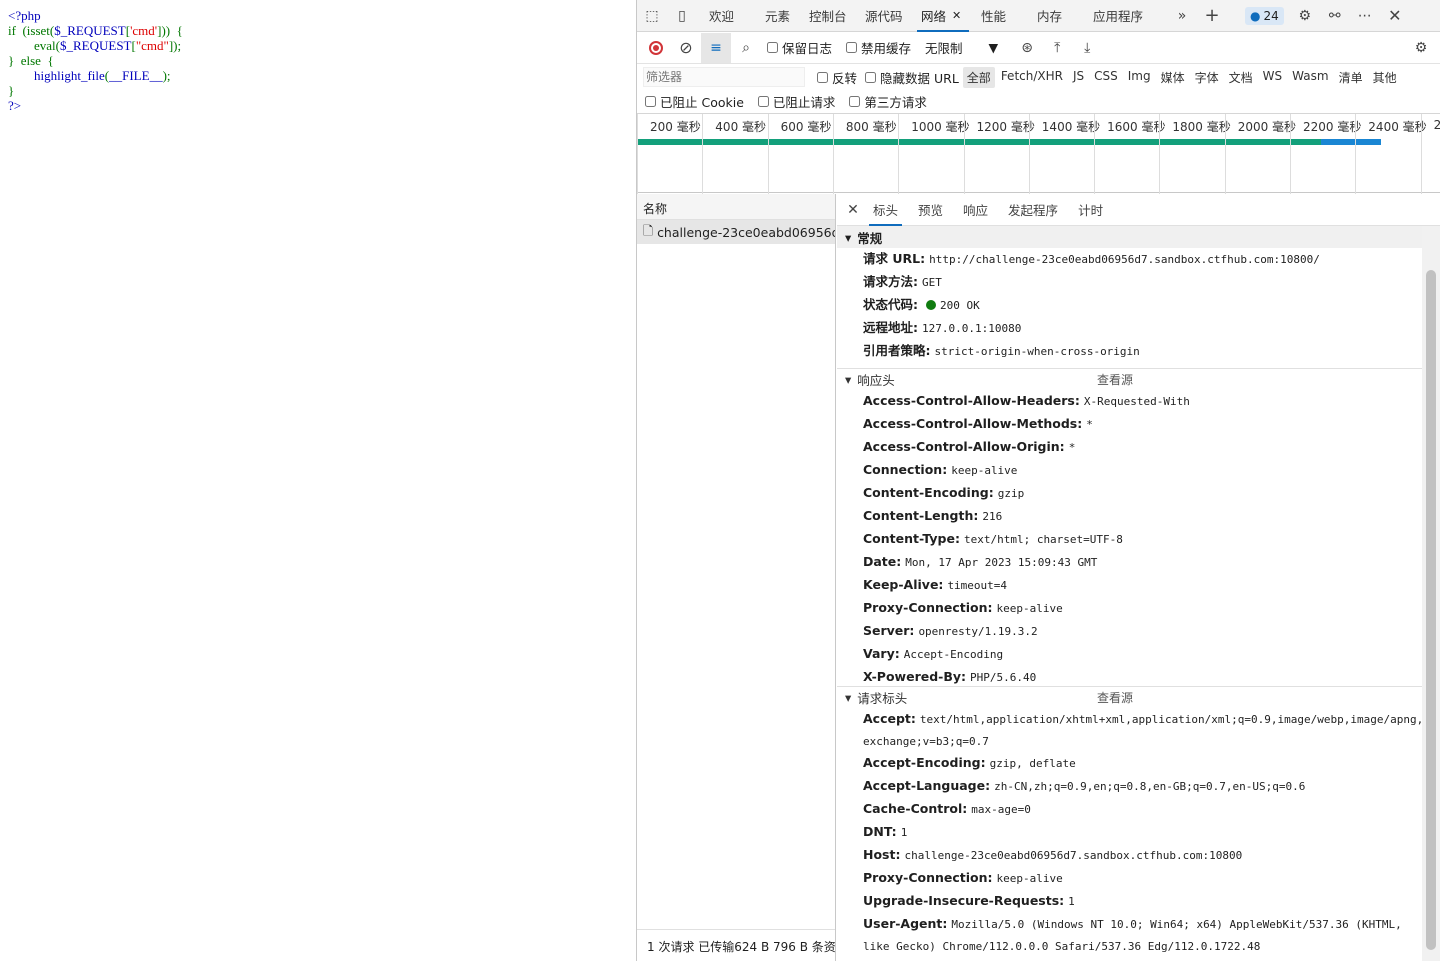  What do you see at coordinates (669, 154) in the screenshot?
I see `timeline-tick: 200 毫秒` at bounding box center [669, 154].